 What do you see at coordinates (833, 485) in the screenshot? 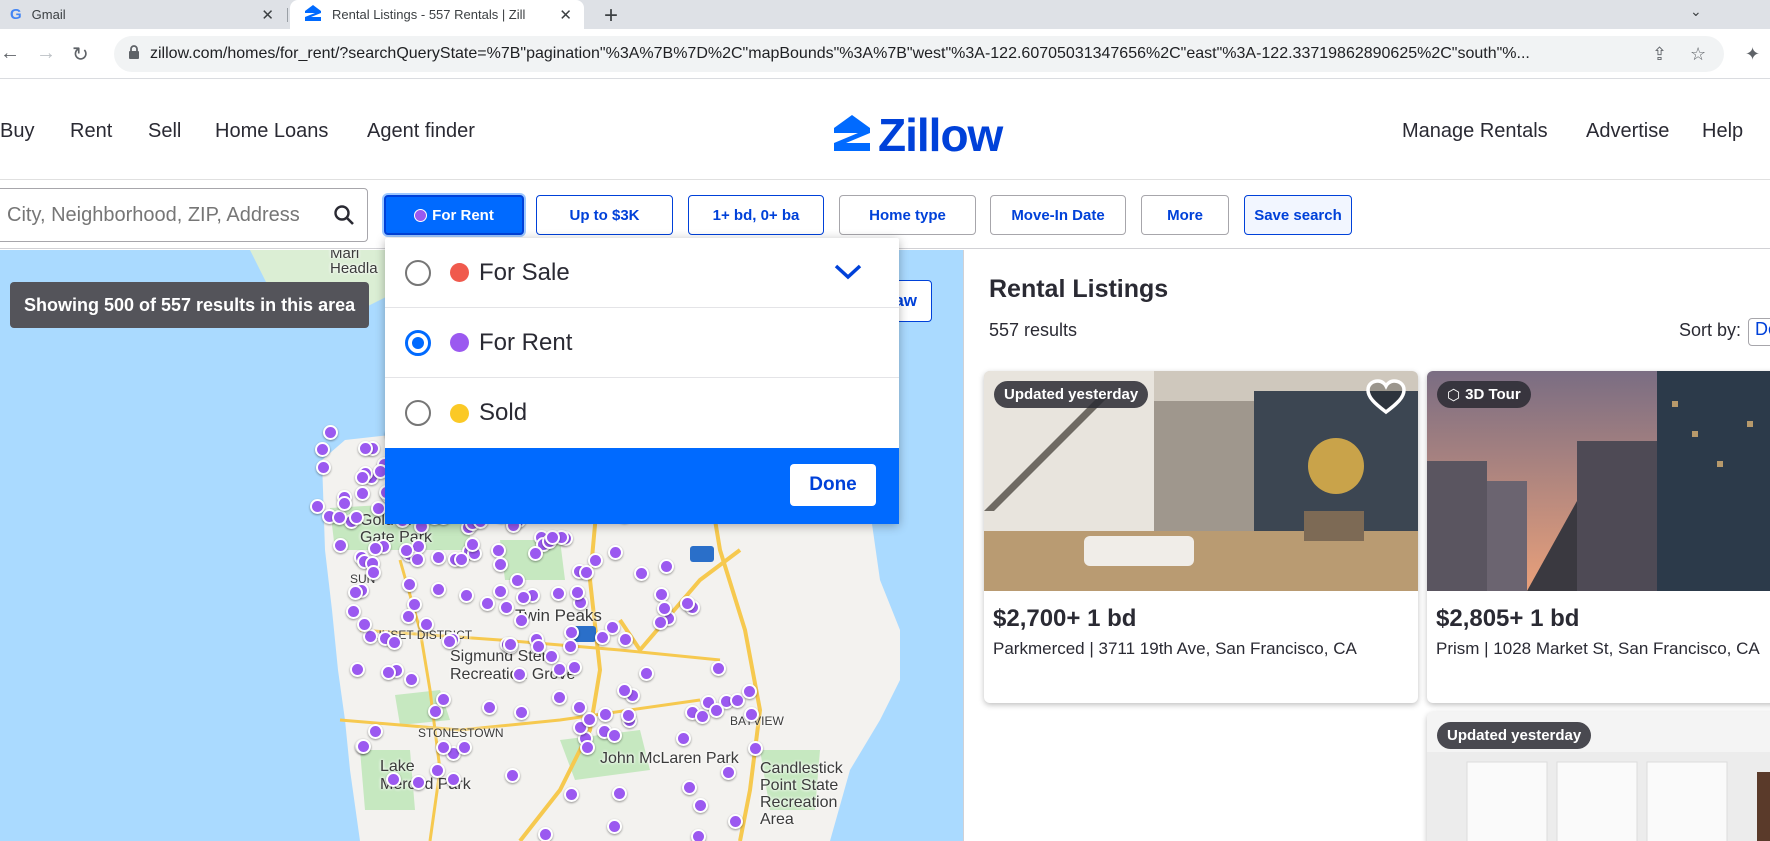
I see `done-button: Done` at bounding box center [833, 485].